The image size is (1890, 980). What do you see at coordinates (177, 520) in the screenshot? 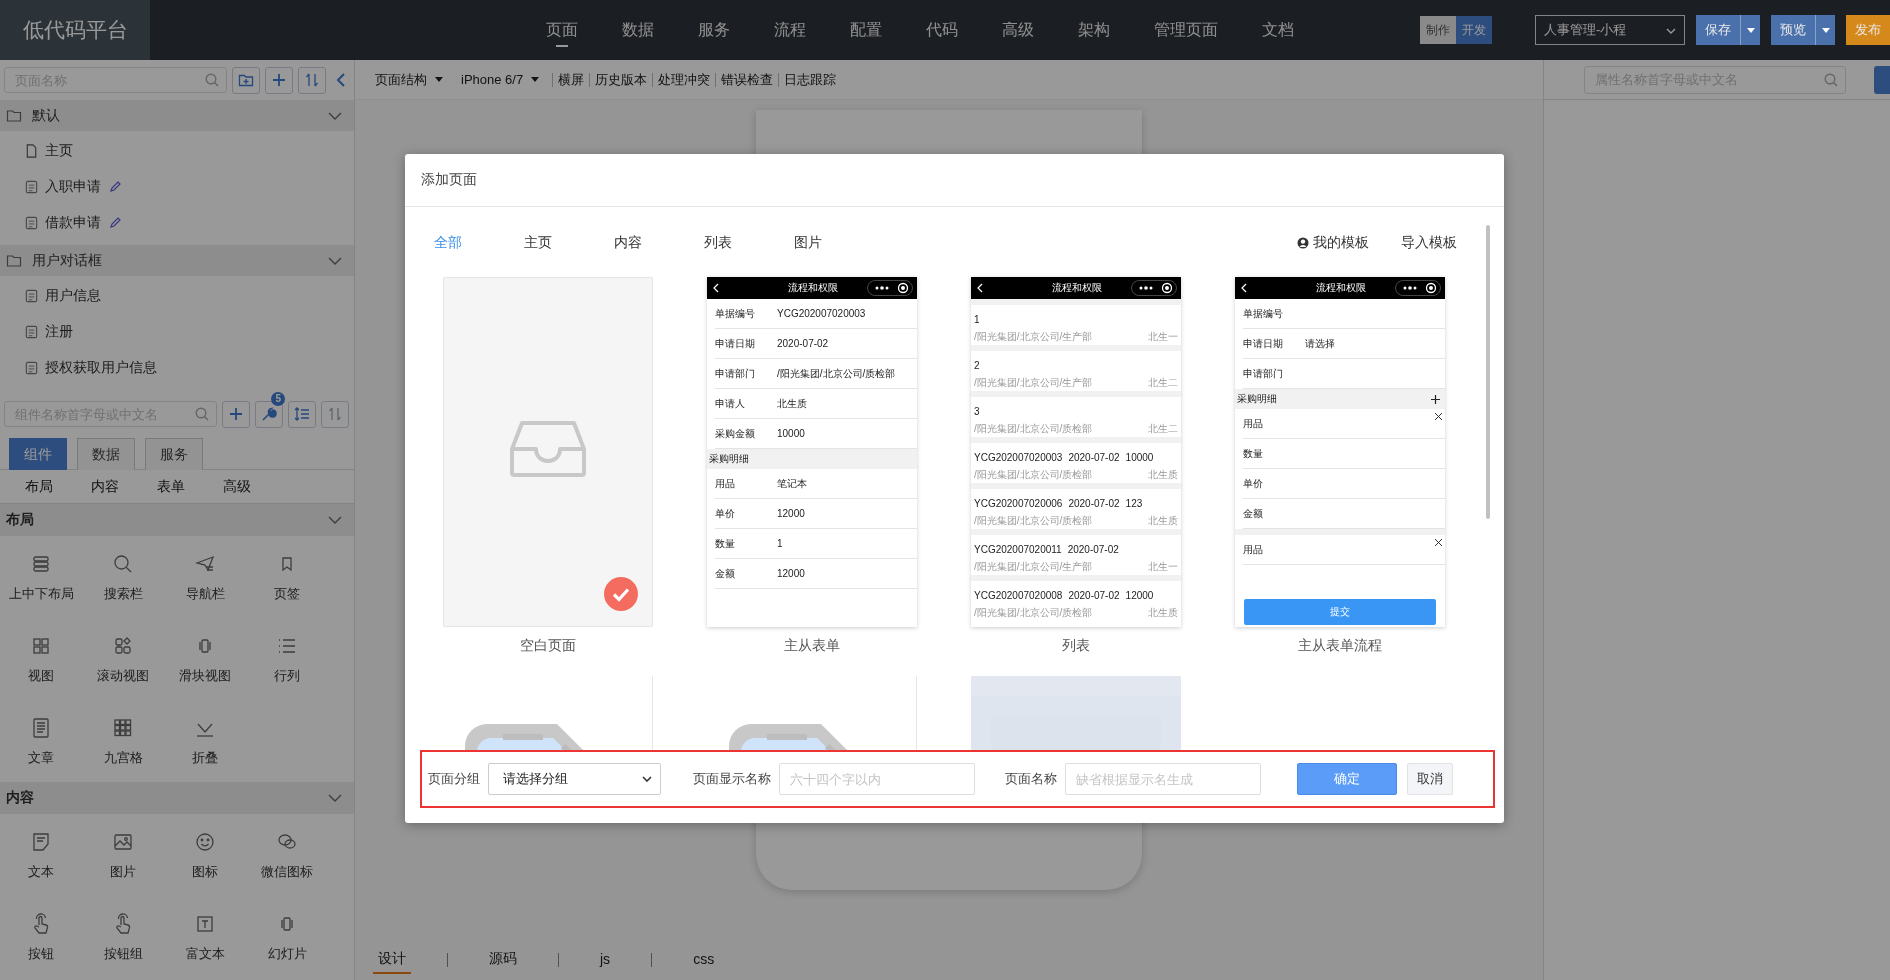
I see `section-header: 布局` at bounding box center [177, 520].